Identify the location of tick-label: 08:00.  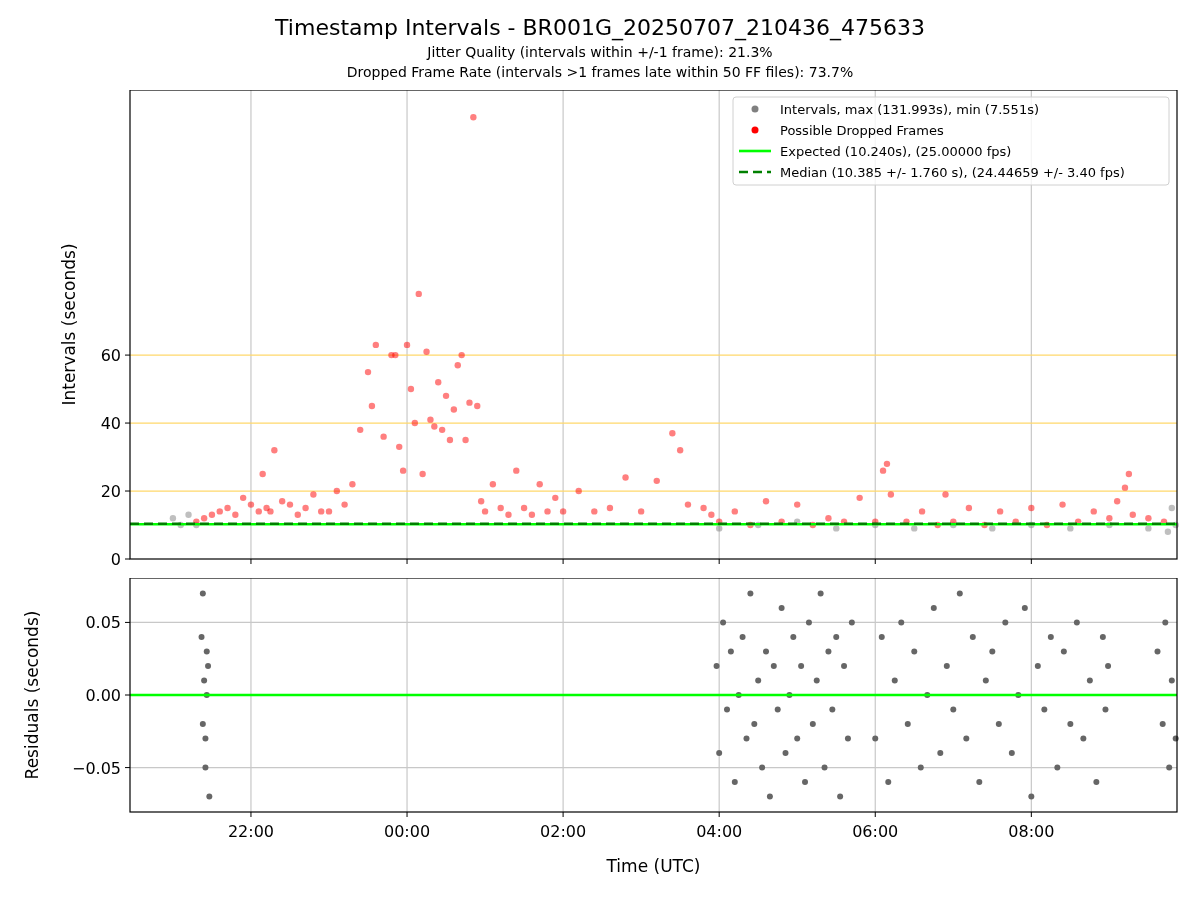
(1031, 831).